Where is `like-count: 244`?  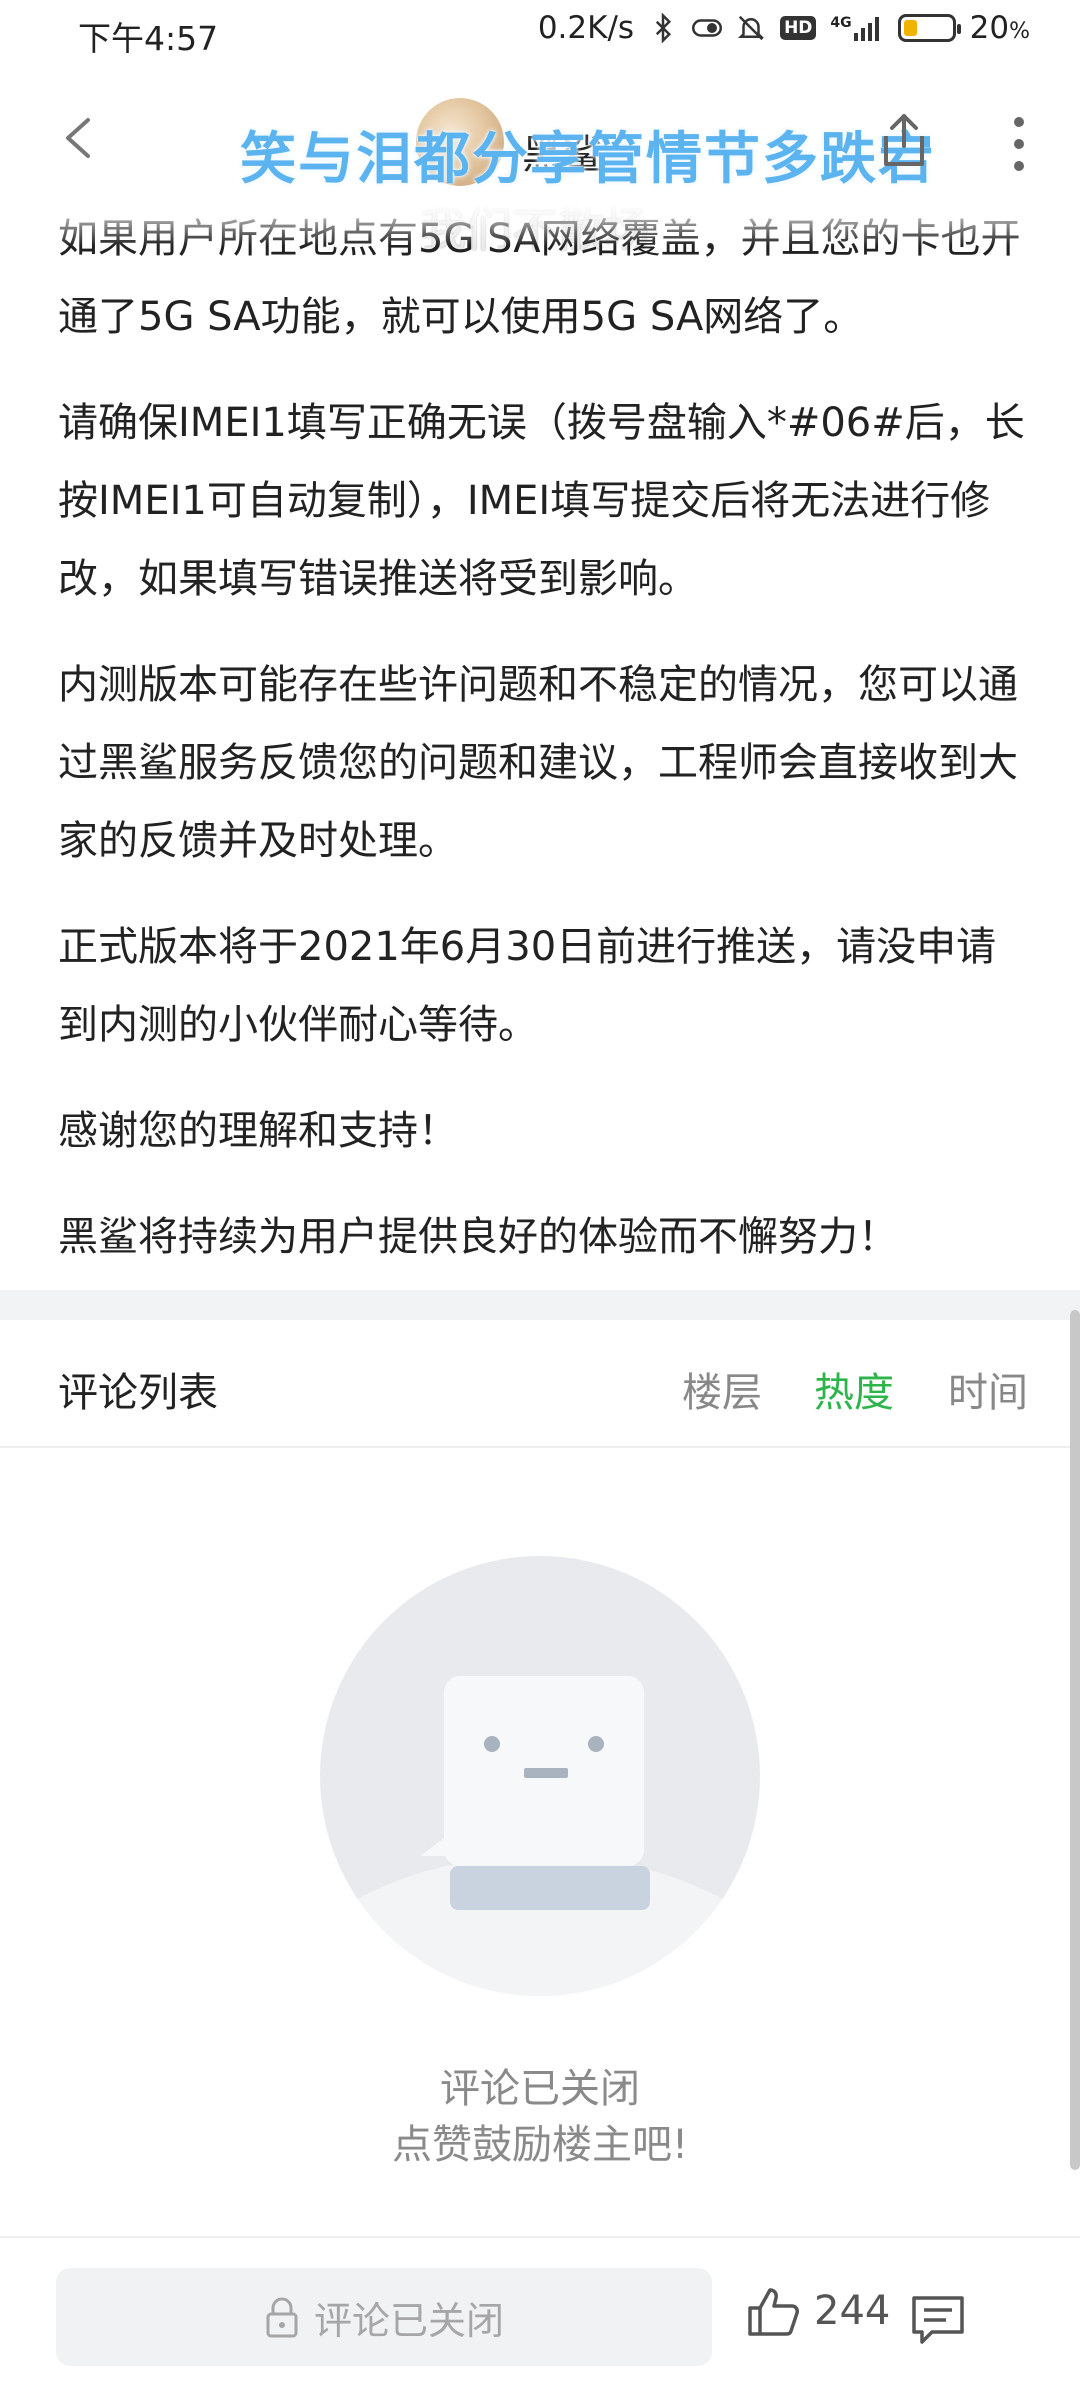 like-count: 244 is located at coordinates (852, 2311).